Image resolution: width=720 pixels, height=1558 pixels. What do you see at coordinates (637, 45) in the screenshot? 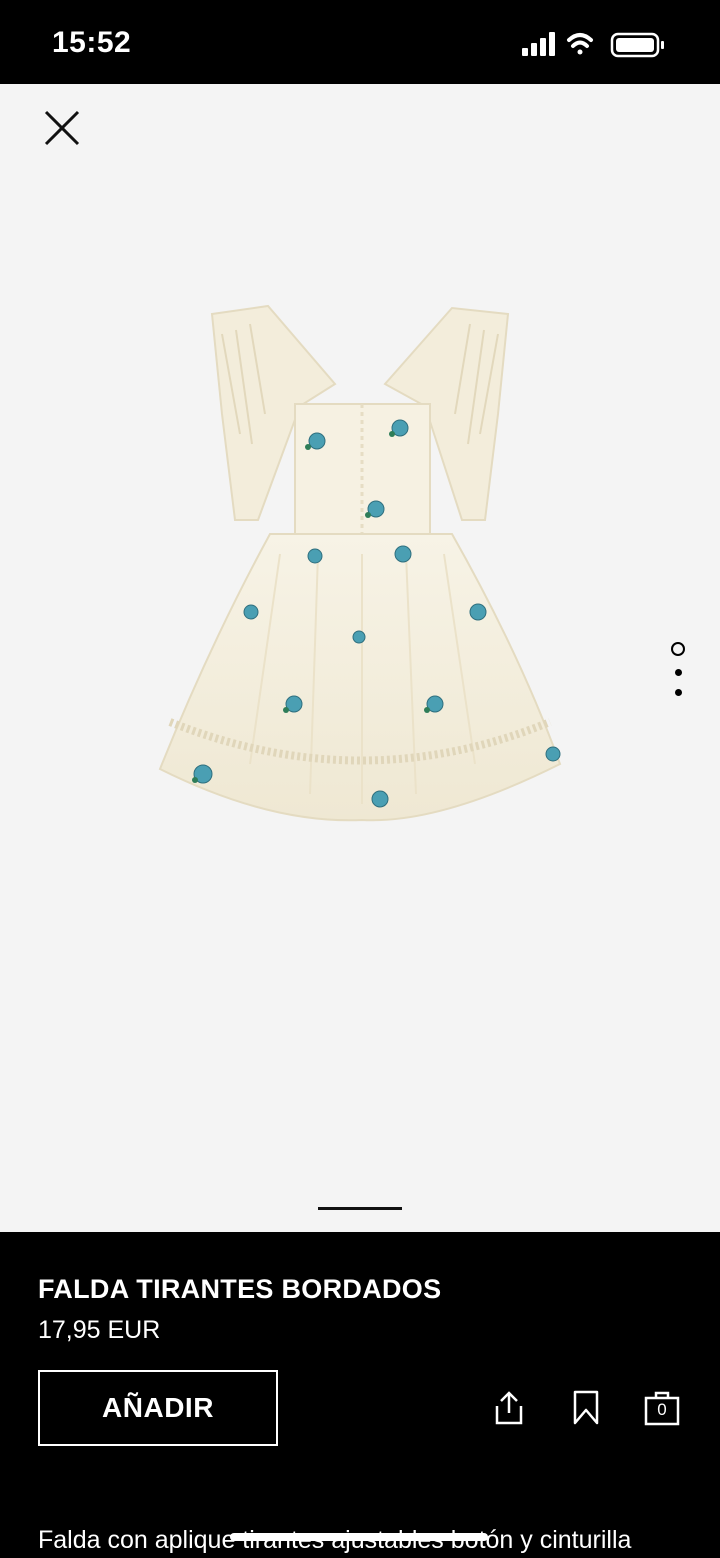
I see `battery-icon` at bounding box center [637, 45].